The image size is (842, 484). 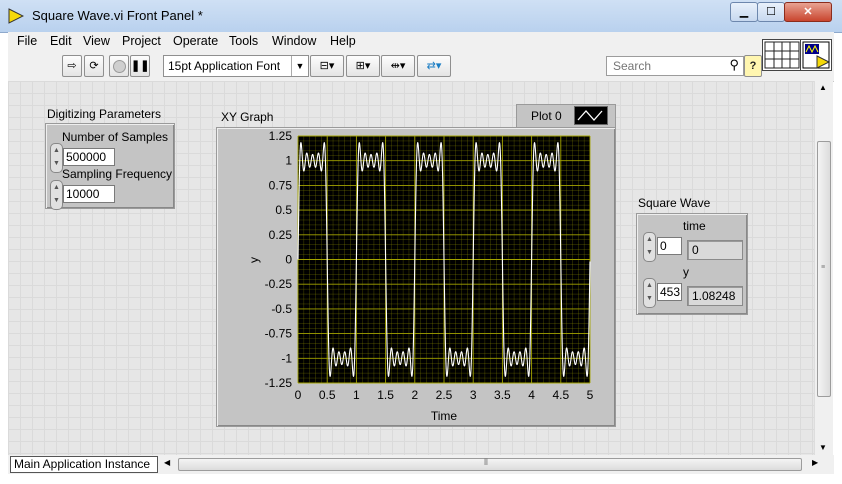 What do you see at coordinates (546, 116) in the screenshot?
I see `legend-label: Plot 0` at bounding box center [546, 116].